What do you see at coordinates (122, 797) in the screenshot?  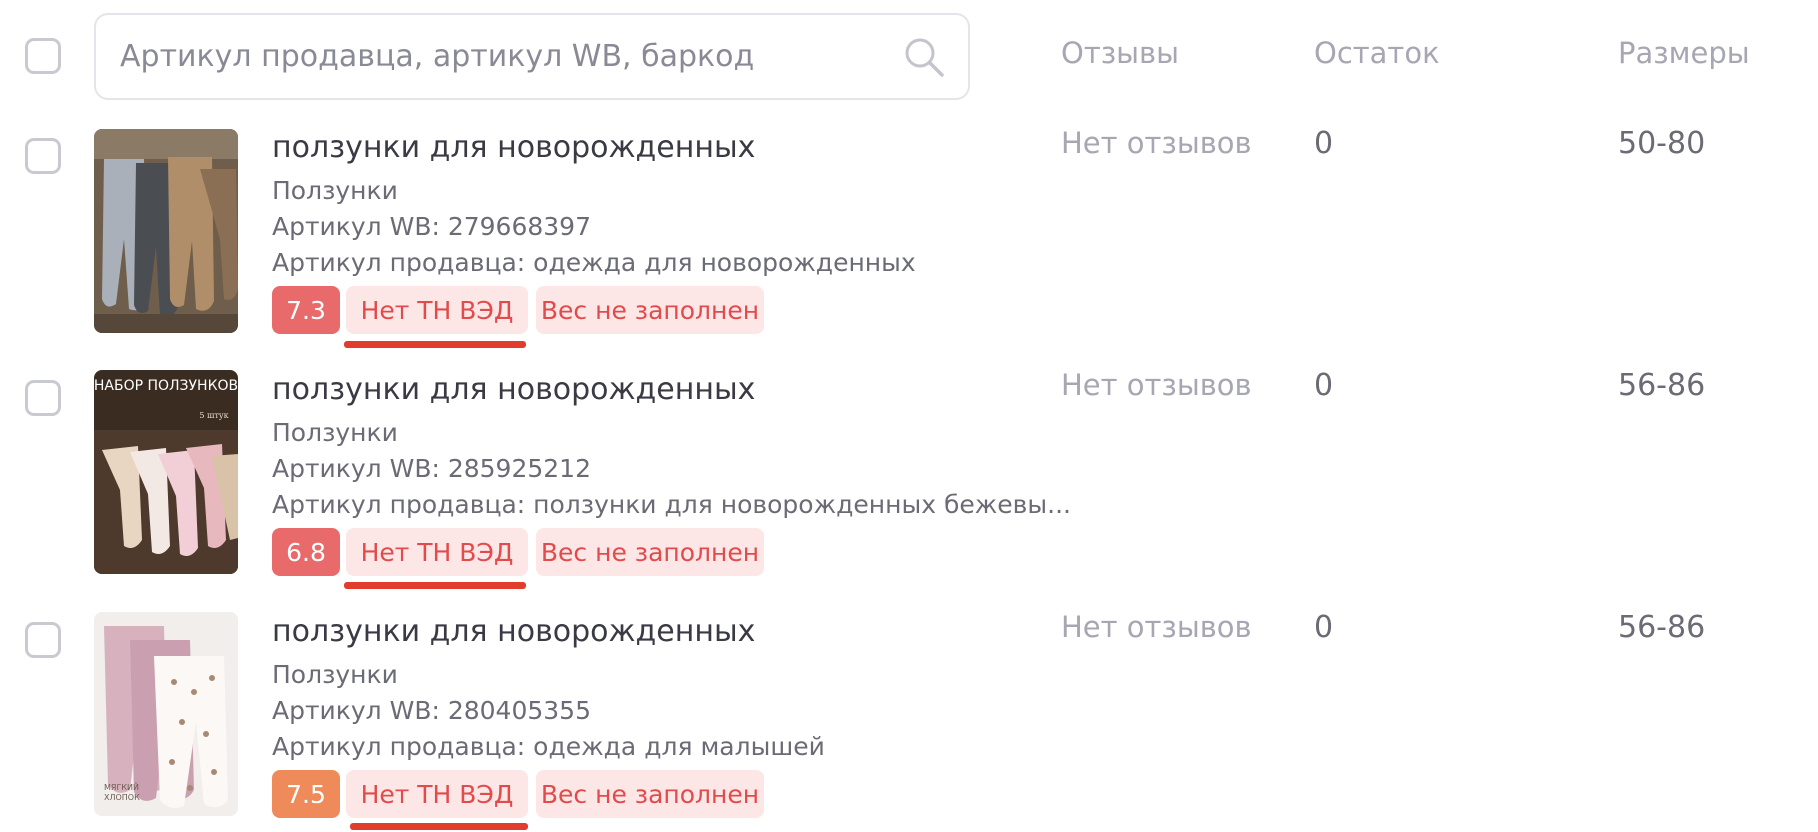 I see `image-caption-2: ХЛОПОК` at bounding box center [122, 797].